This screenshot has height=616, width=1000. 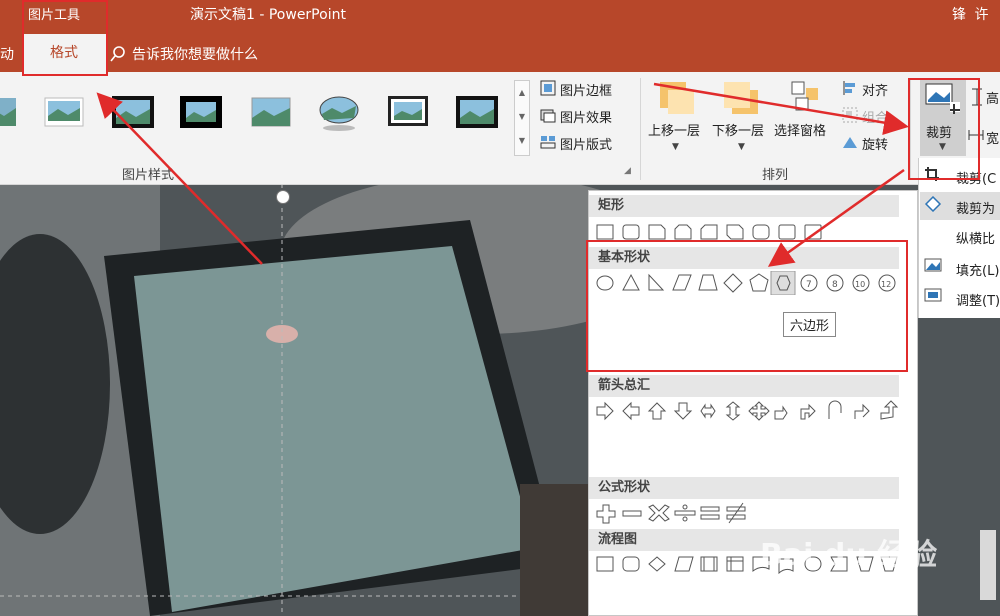 I want to click on picture-border-icon, so click(x=548, y=90).